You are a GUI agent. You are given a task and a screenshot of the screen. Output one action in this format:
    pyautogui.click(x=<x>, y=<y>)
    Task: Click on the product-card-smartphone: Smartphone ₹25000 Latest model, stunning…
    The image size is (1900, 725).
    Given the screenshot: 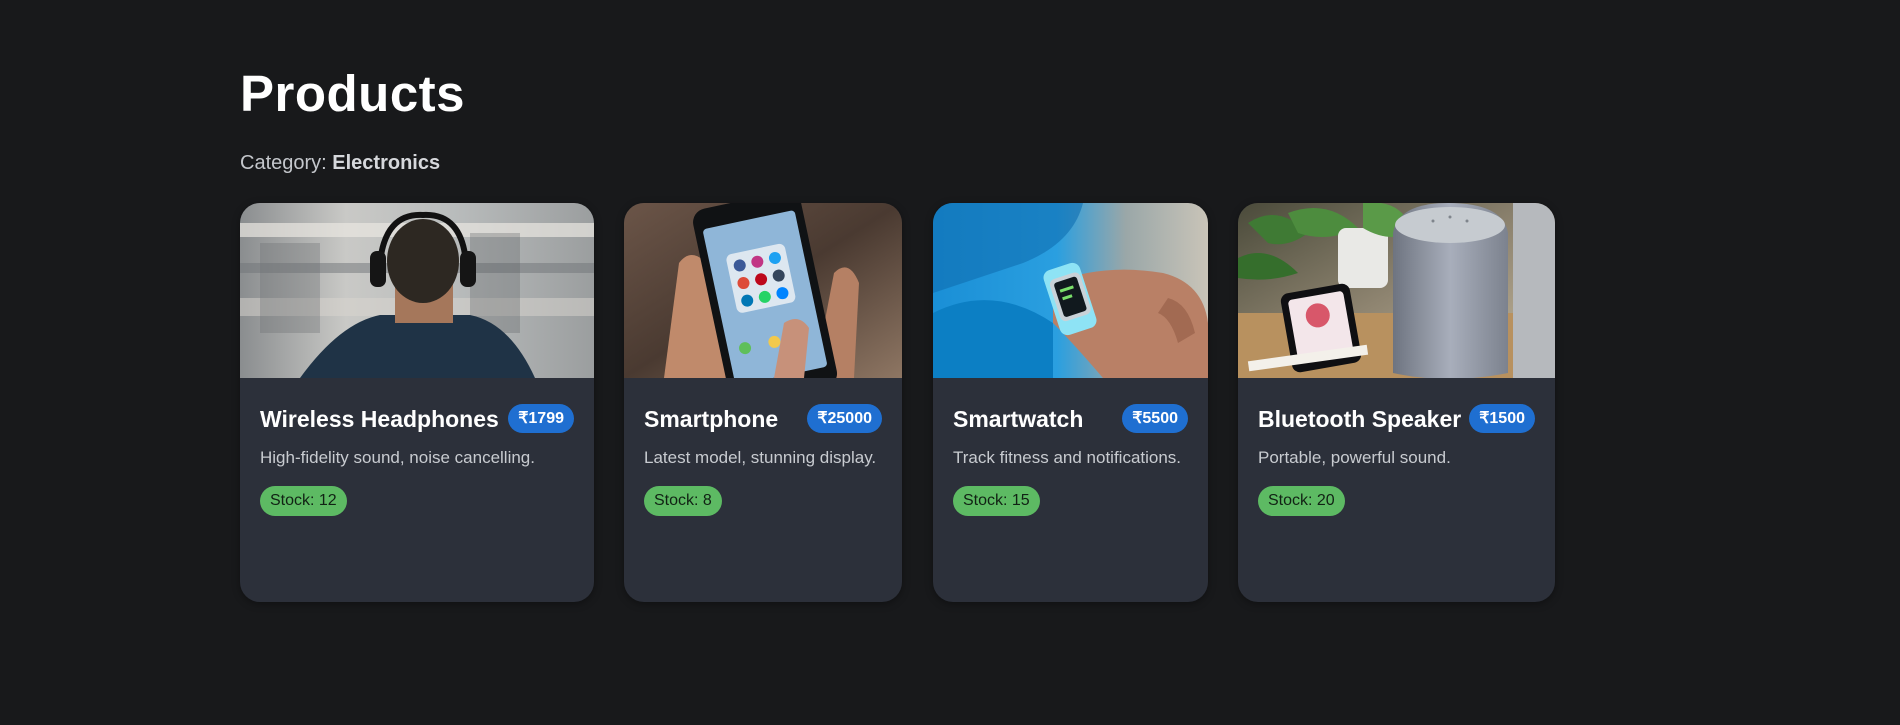 What is the action you would take?
    pyautogui.click(x=763, y=402)
    